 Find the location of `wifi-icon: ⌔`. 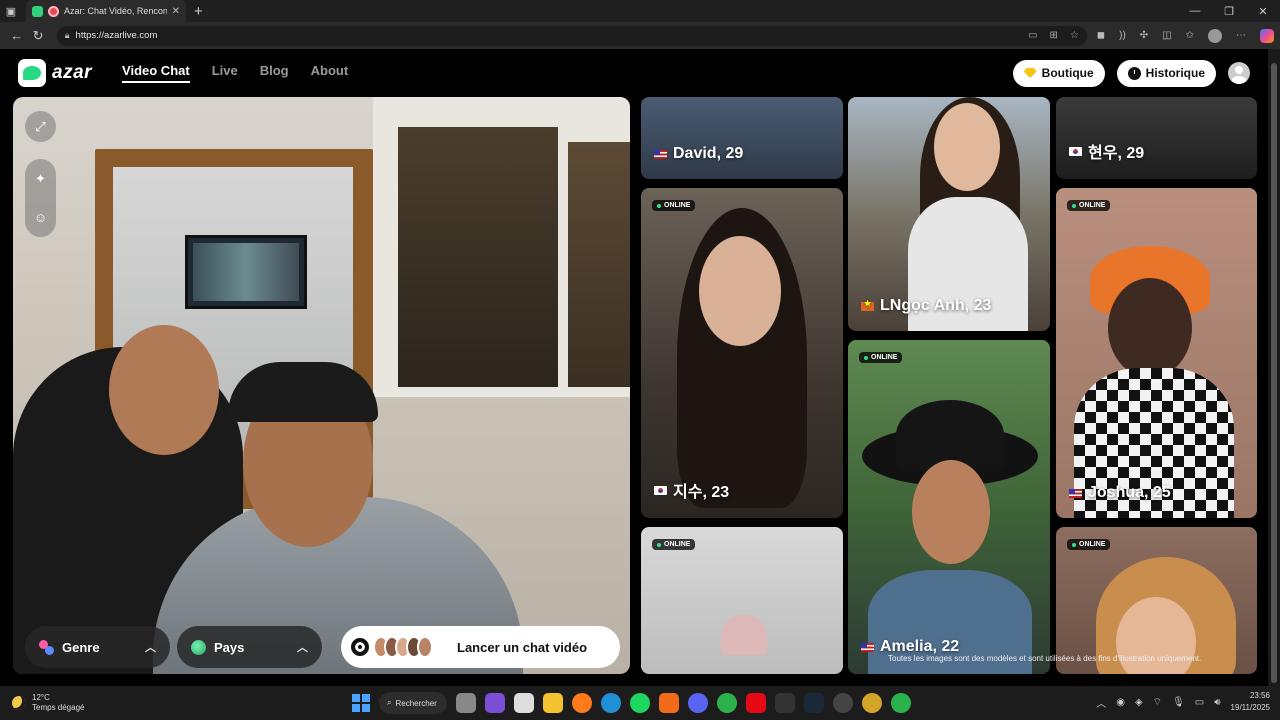

wifi-icon: ⌔ is located at coordinates (1157, 702).